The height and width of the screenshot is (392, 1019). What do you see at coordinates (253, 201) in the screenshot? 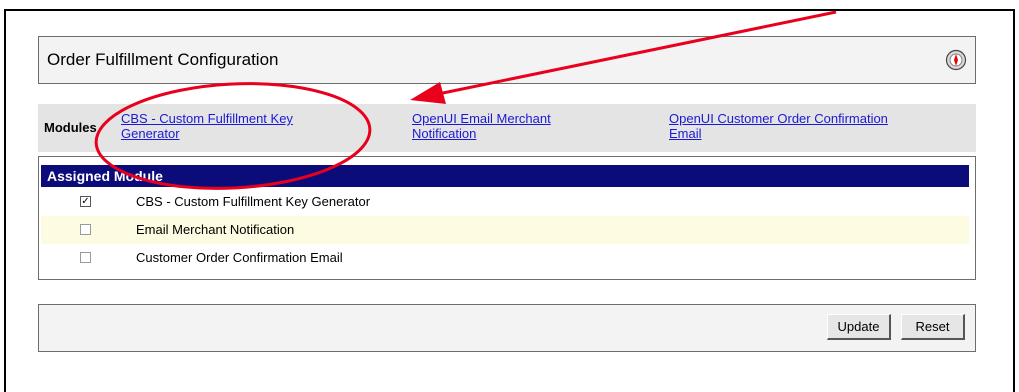
I see `module-label: CBS - Custom Fulfillment Key Generator` at bounding box center [253, 201].